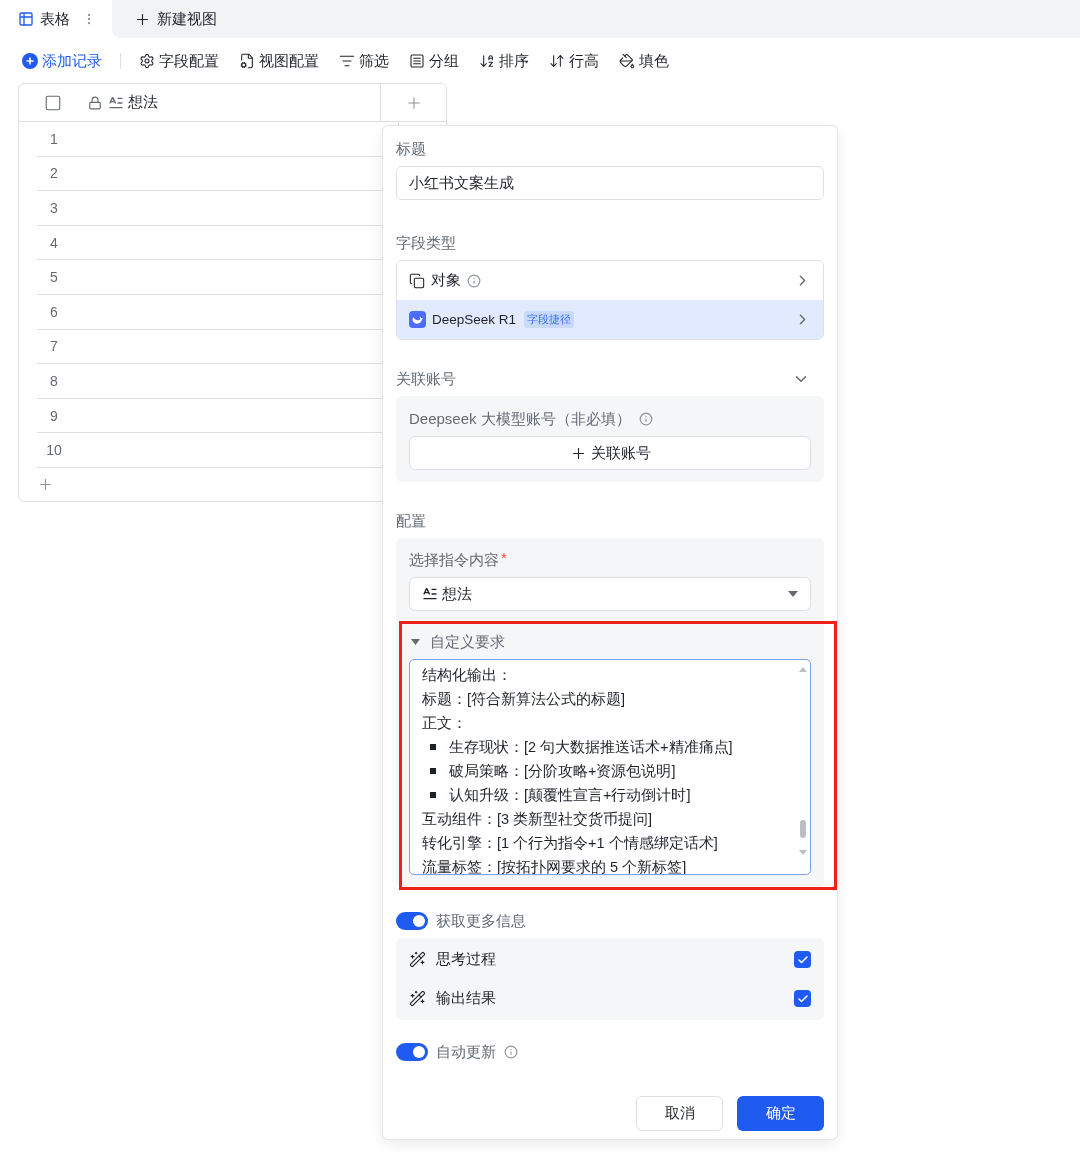 This screenshot has height=1152, width=1080. Describe the element at coordinates (520, 419) in the screenshot. I see `field-label: Deepseek 大模型账号（非必填）` at that location.